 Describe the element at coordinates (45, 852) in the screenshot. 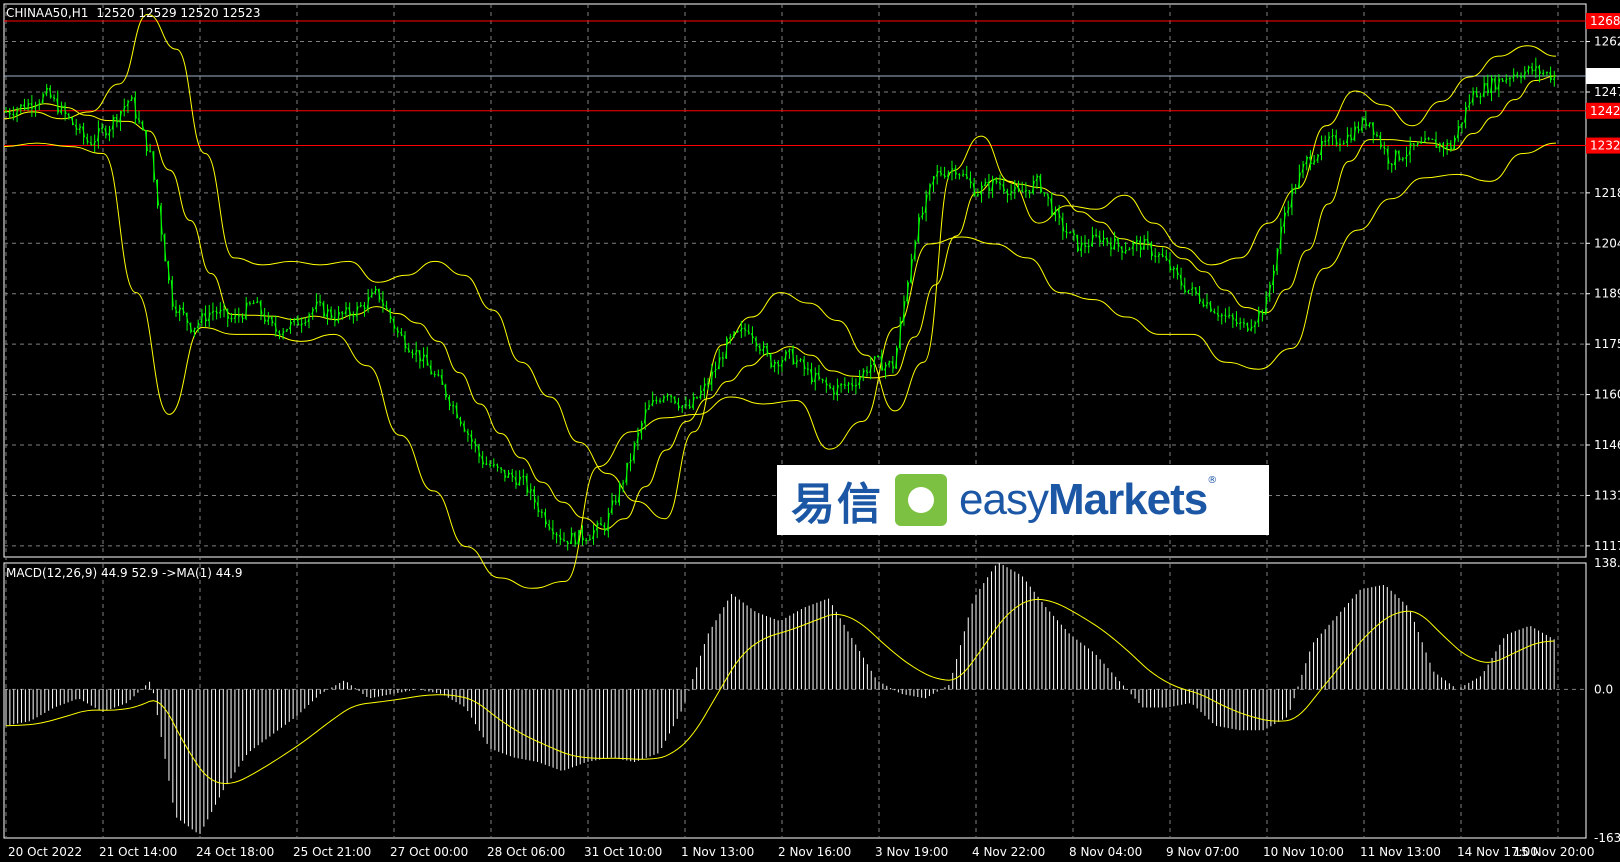

I see `x-tick-label: 20 Oct 2022` at that location.